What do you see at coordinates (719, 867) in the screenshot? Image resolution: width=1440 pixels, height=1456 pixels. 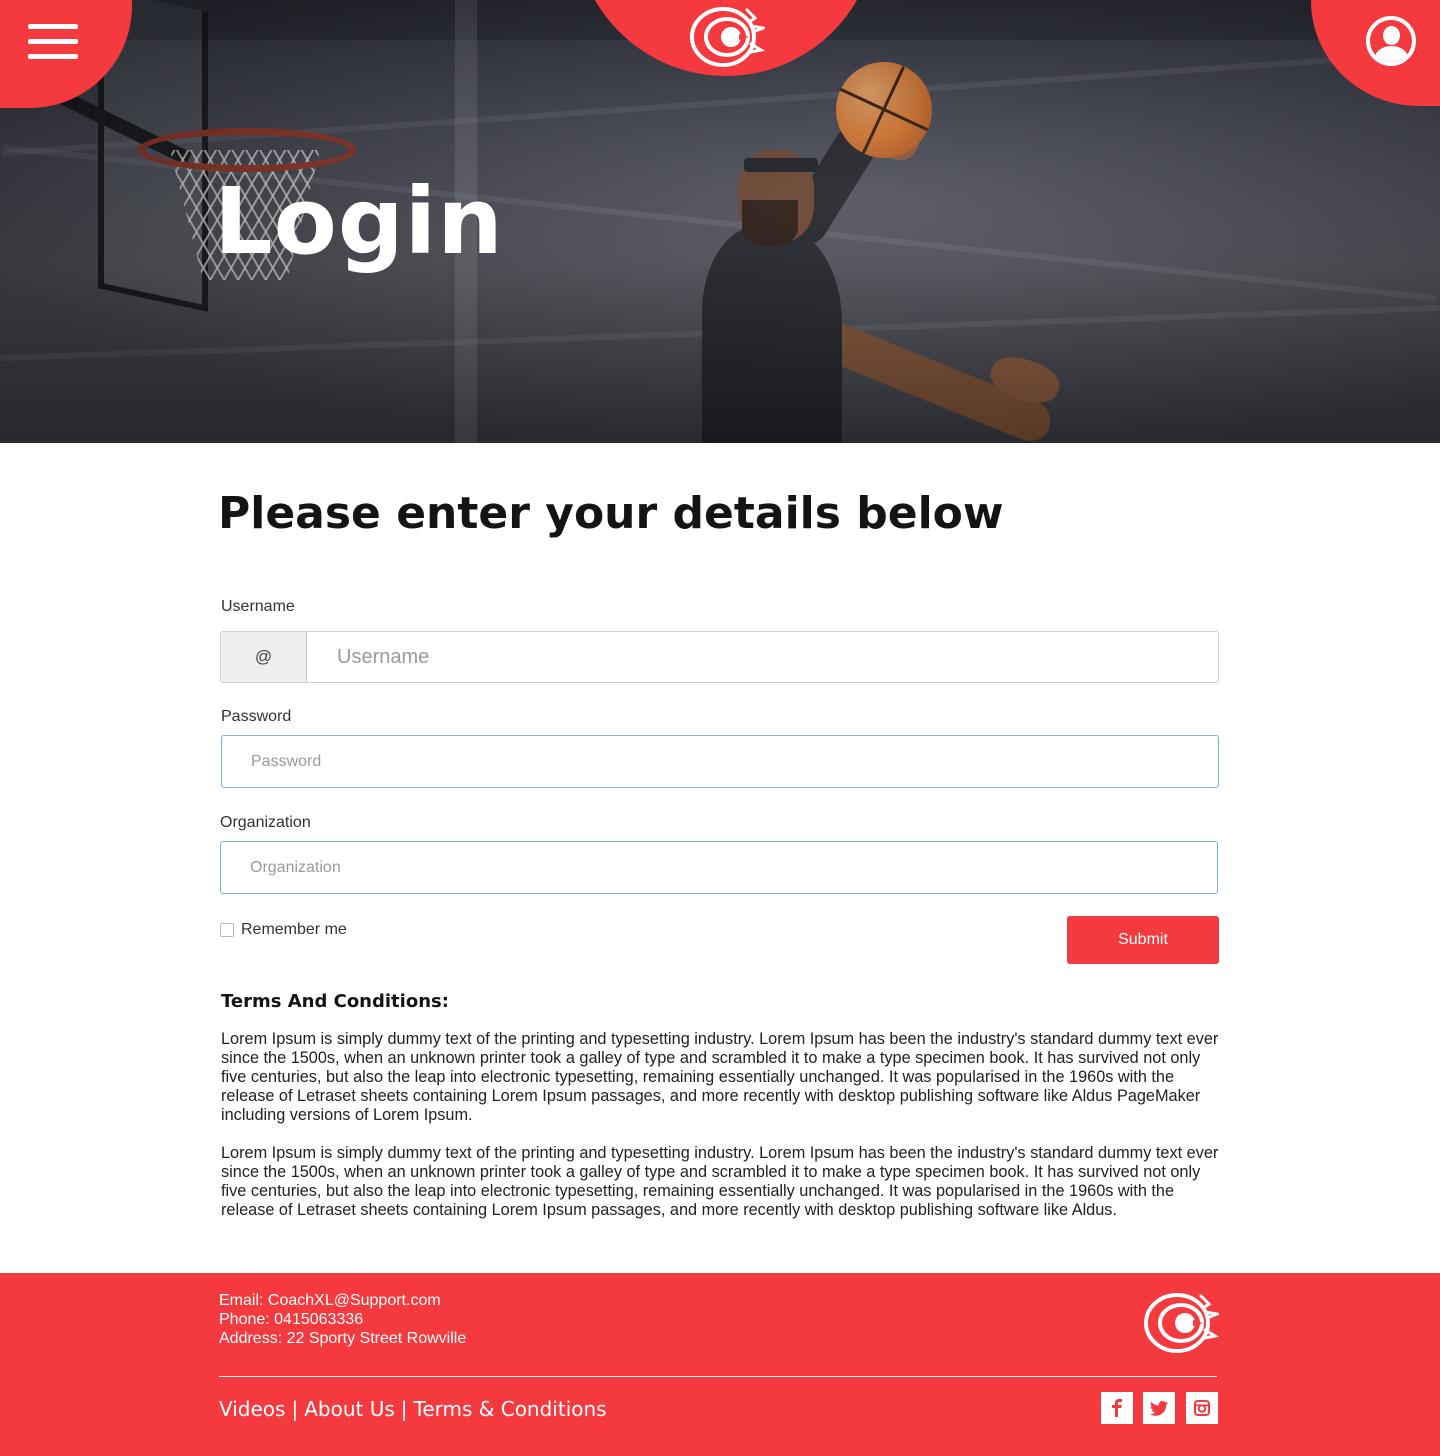 I see `organization-input` at bounding box center [719, 867].